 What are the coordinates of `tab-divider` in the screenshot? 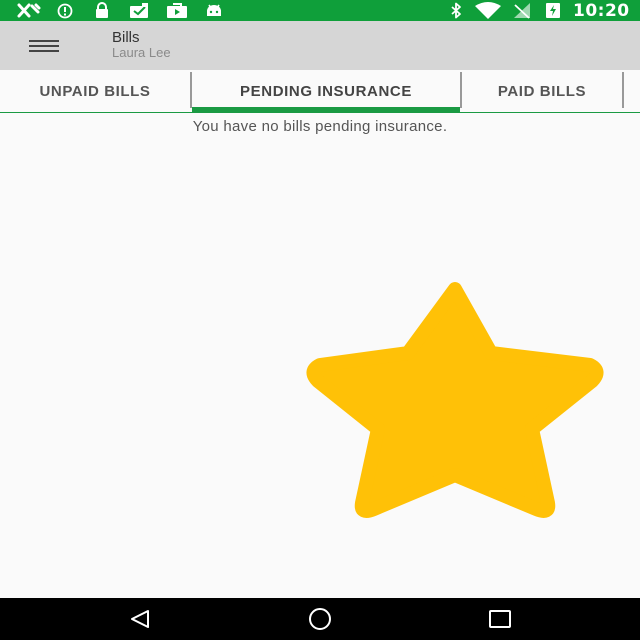 It's located at (623, 90).